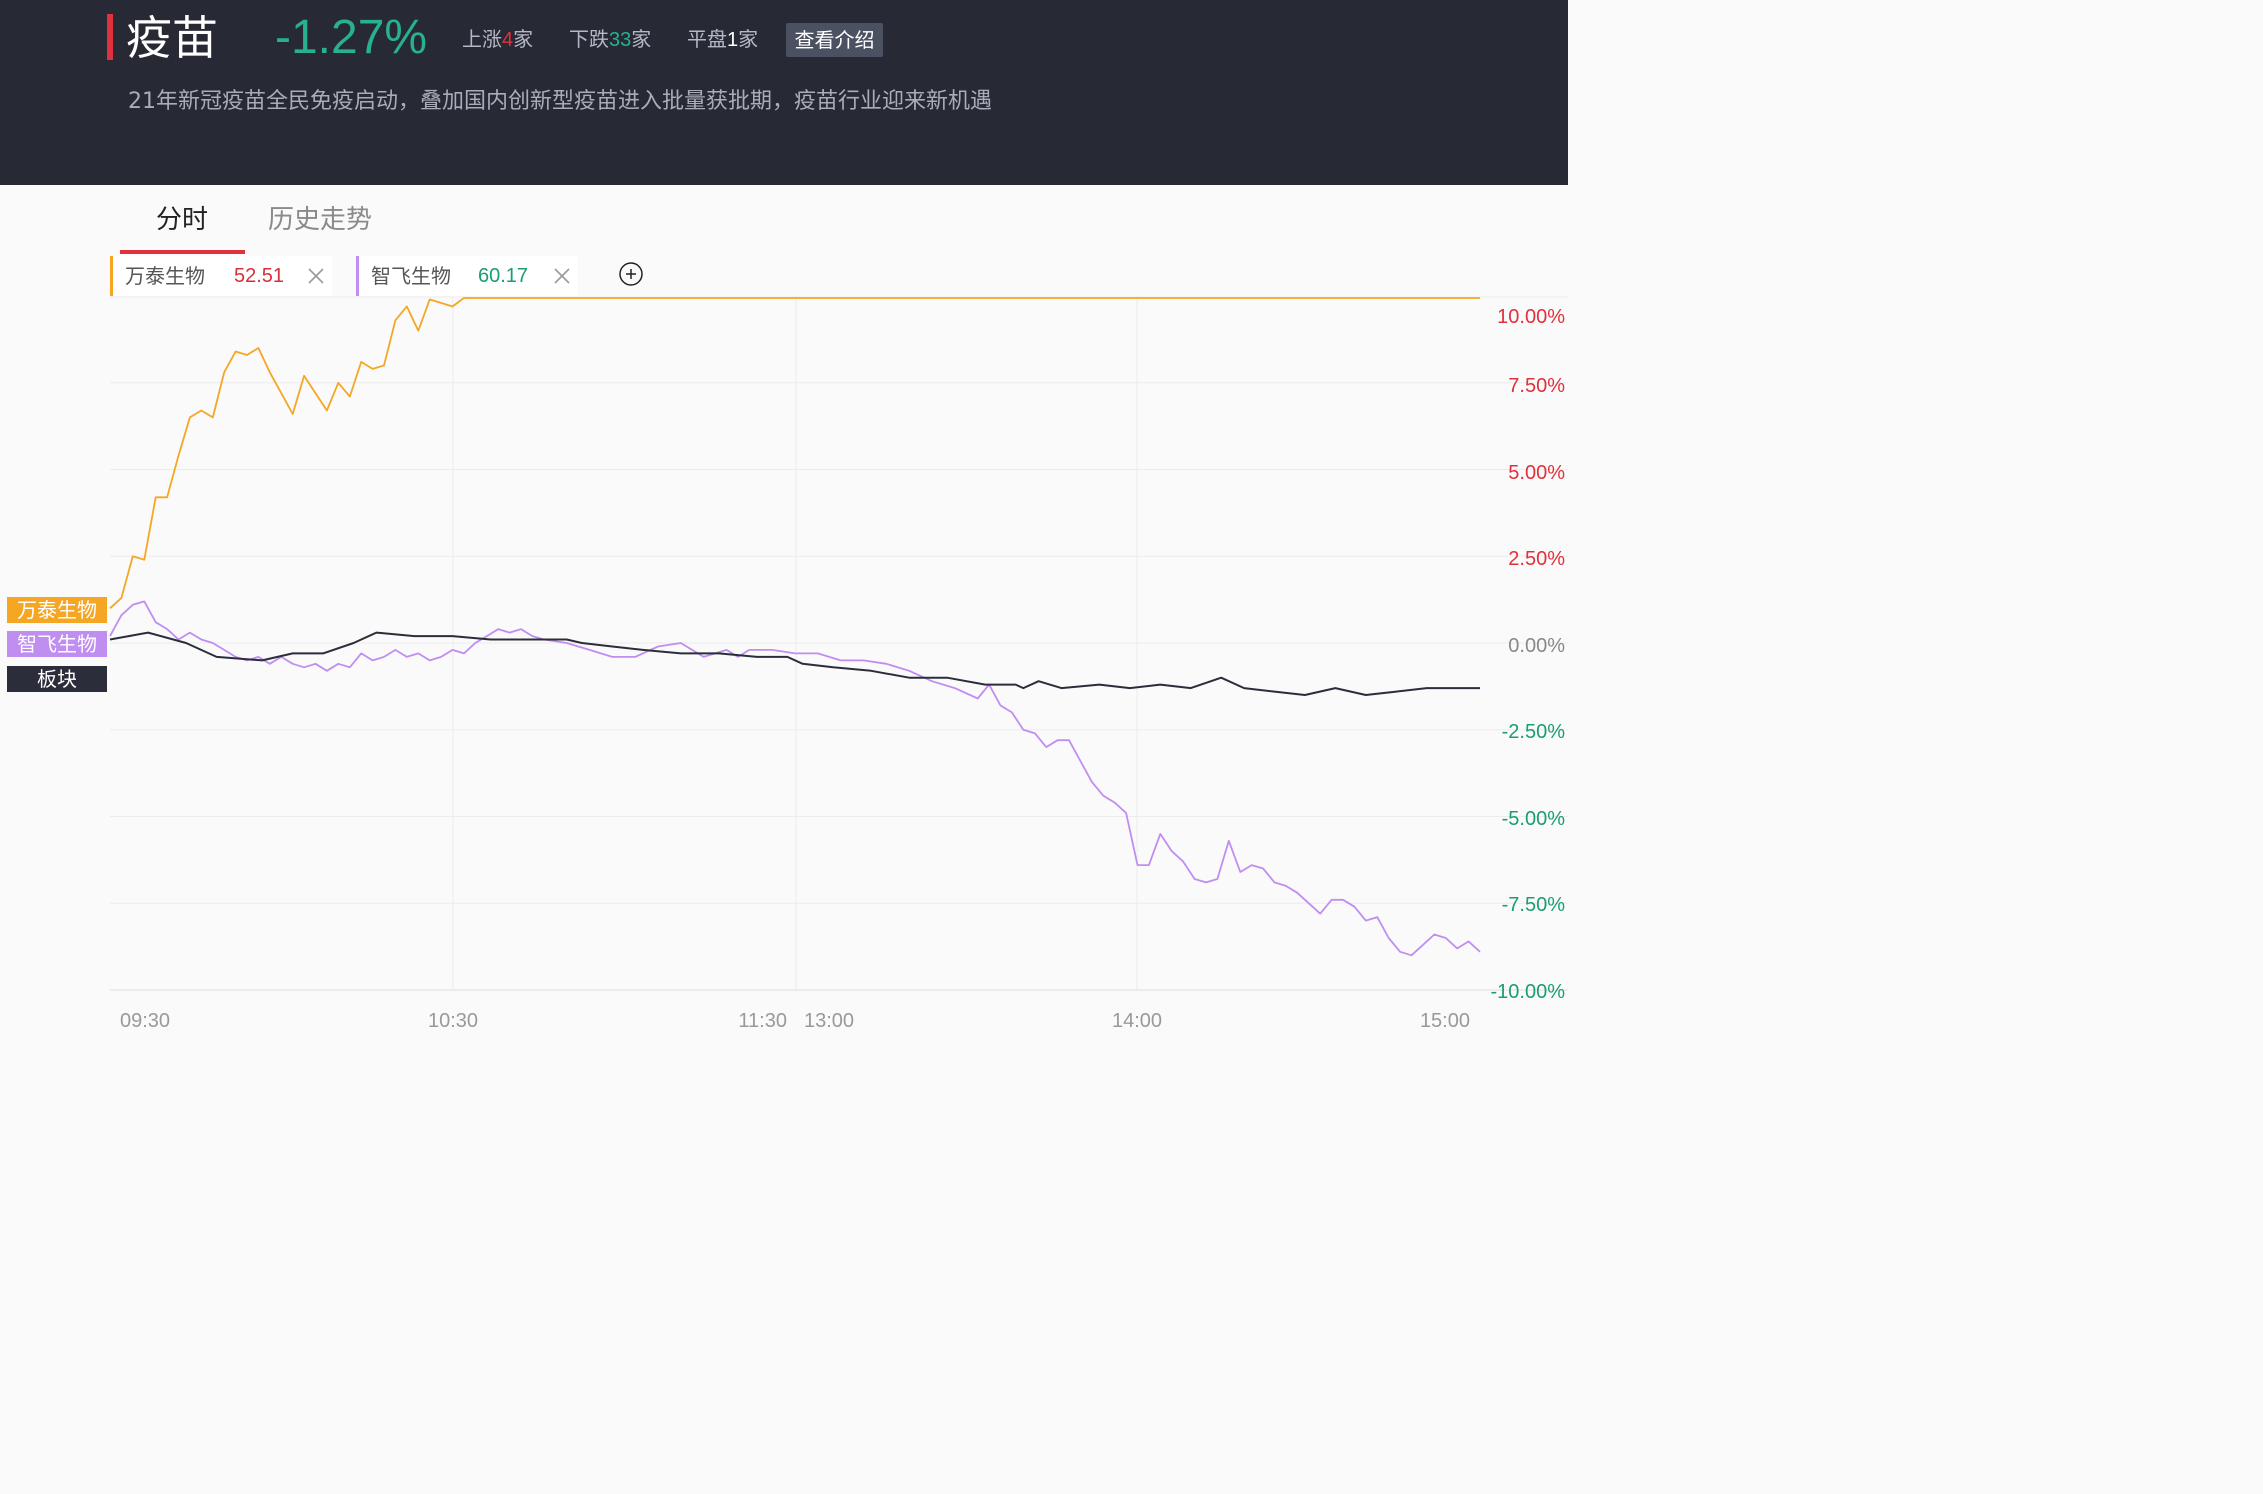 The image size is (2263, 1494). What do you see at coordinates (1534, 732) in the screenshot?
I see `y-tick-label: -2.50%` at bounding box center [1534, 732].